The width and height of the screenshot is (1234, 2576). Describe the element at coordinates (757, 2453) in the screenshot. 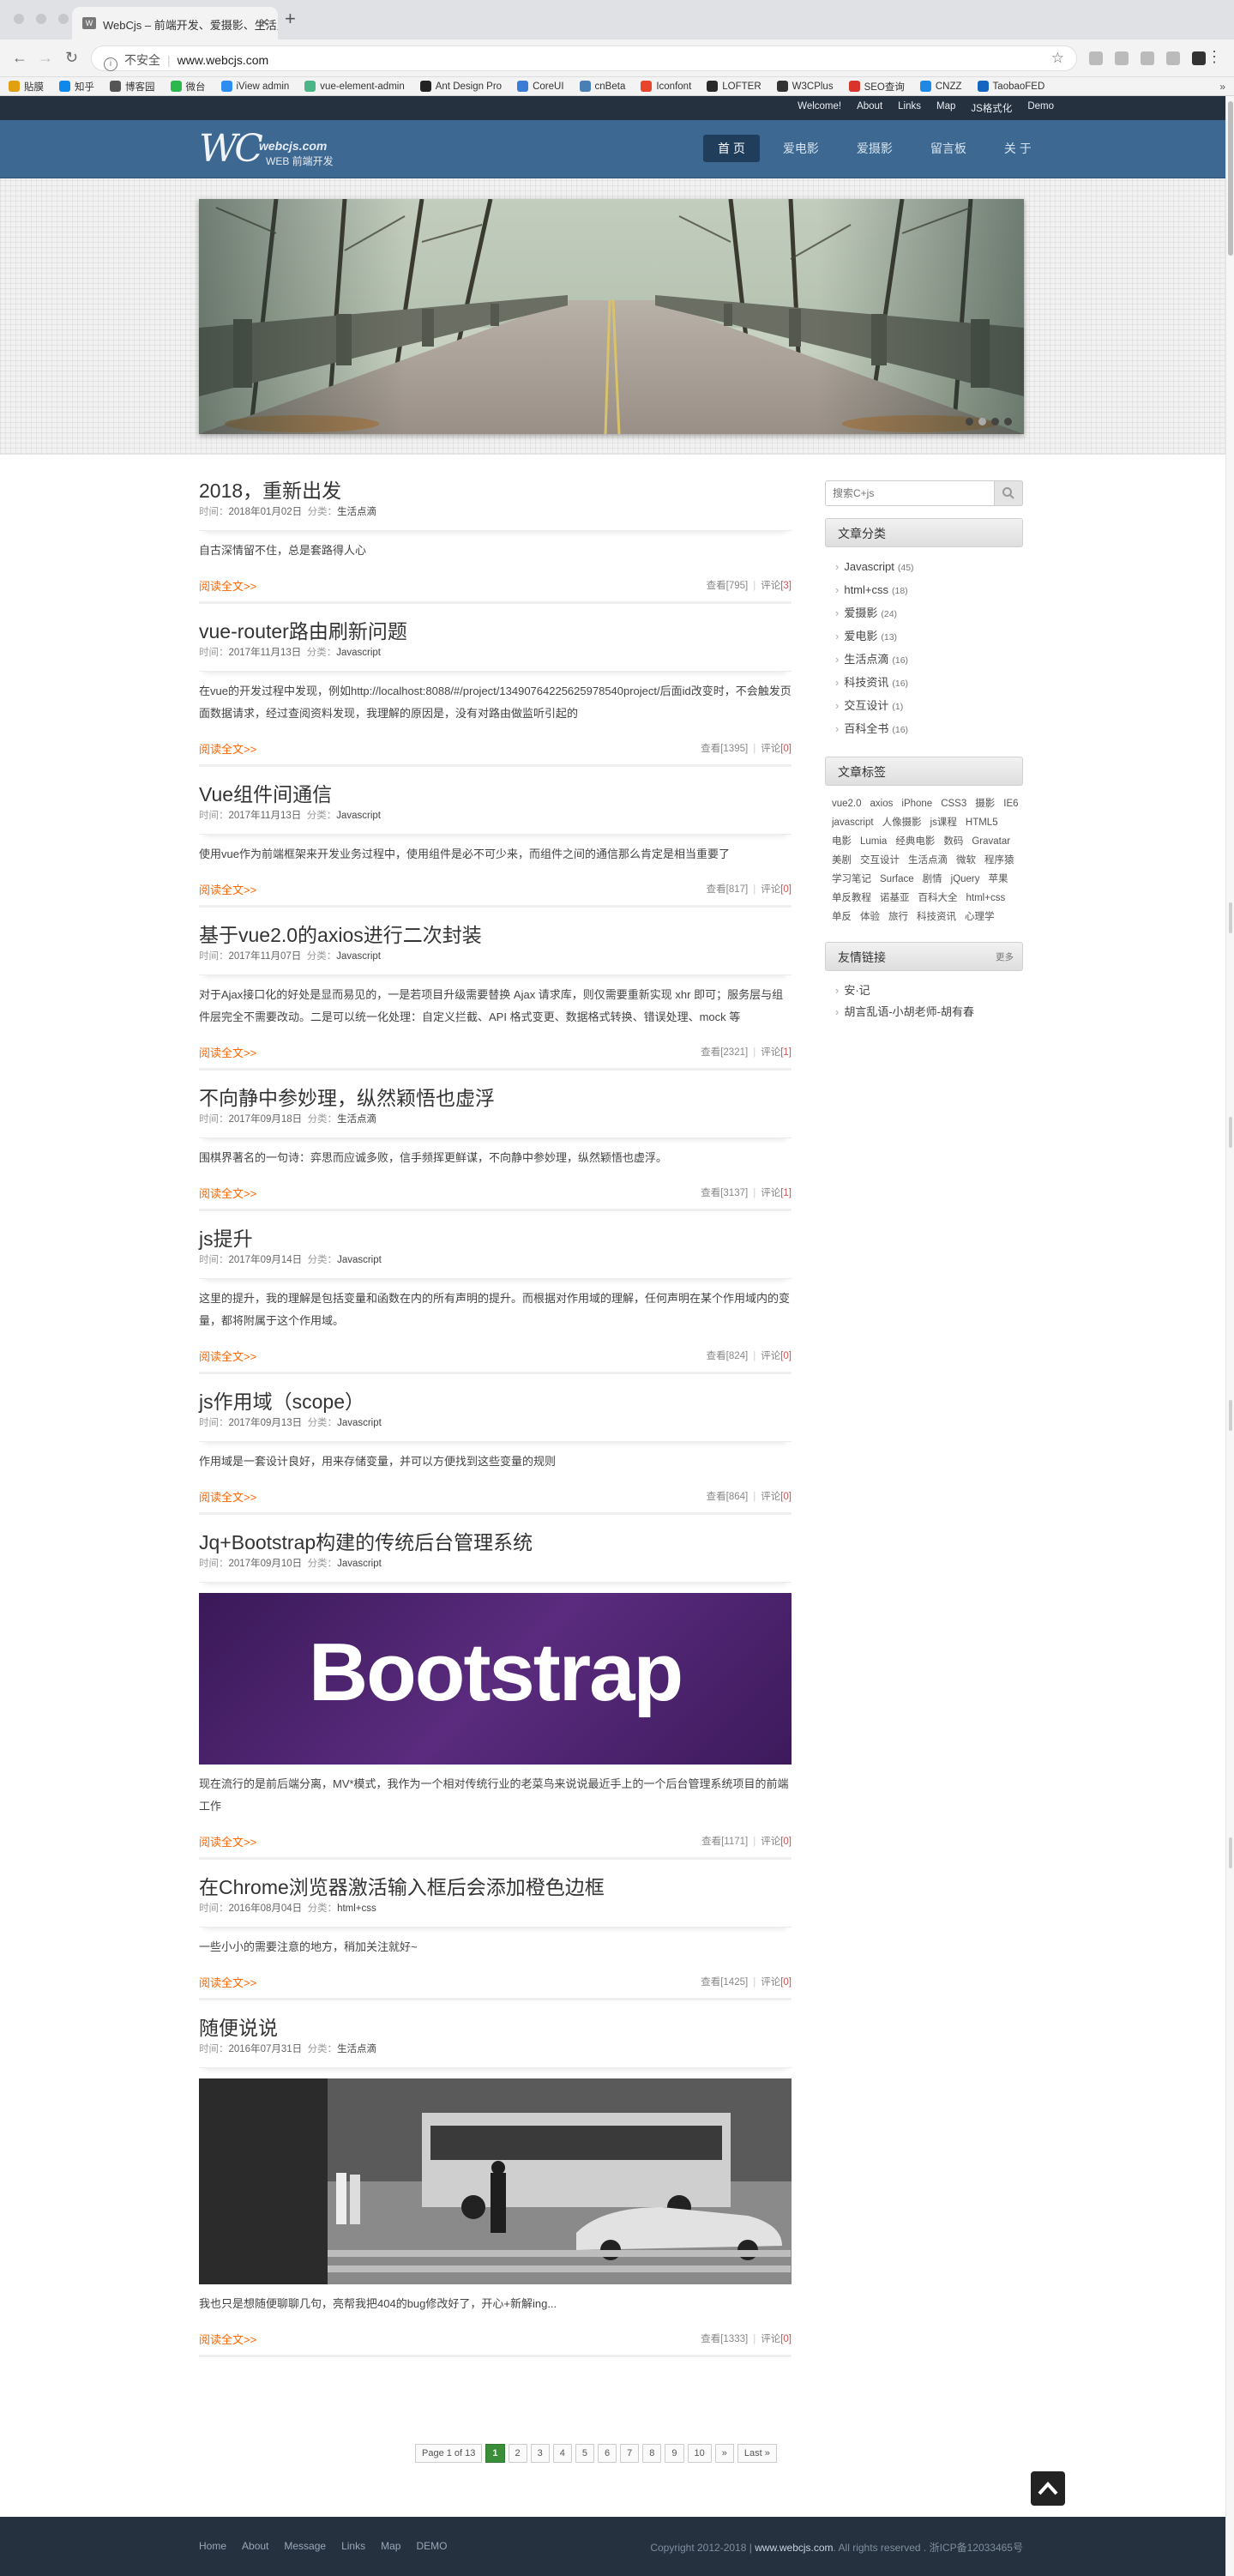

I see `last-page-button: Last »` at that location.